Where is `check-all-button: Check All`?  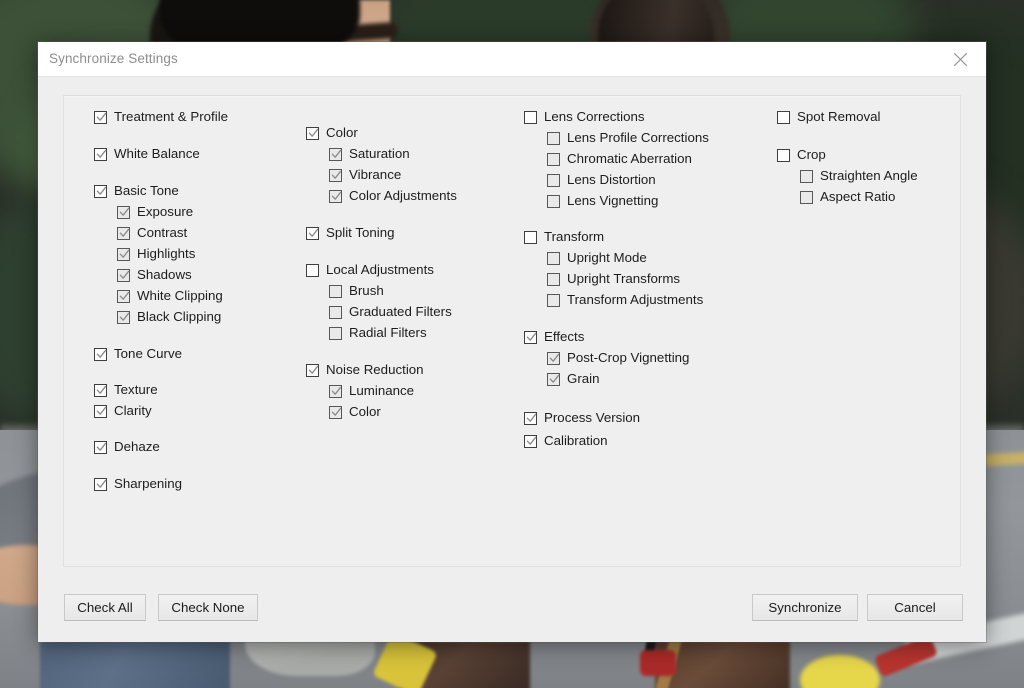
check-all-button: Check All is located at coordinates (105, 607).